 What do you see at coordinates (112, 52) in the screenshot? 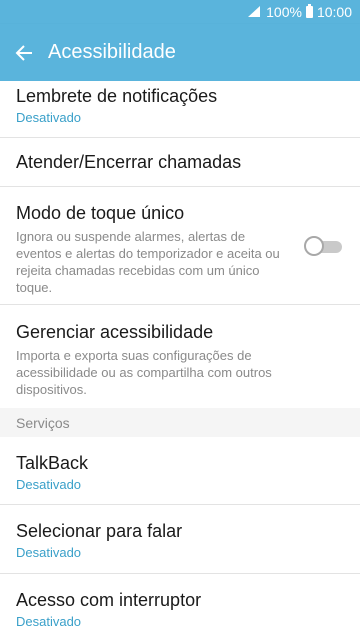
I see `page-title: Acessibilidade` at bounding box center [112, 52].